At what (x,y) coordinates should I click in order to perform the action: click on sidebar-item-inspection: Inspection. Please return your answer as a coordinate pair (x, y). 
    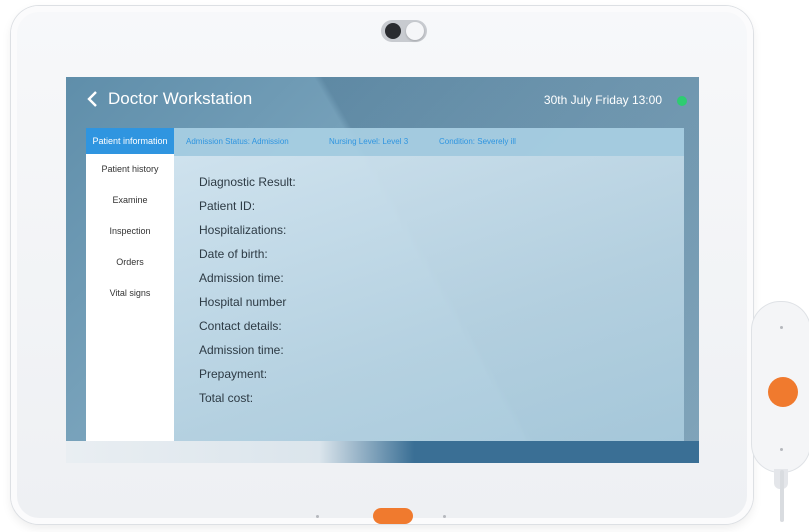
    Looking at the image, I should click on (130, 231).